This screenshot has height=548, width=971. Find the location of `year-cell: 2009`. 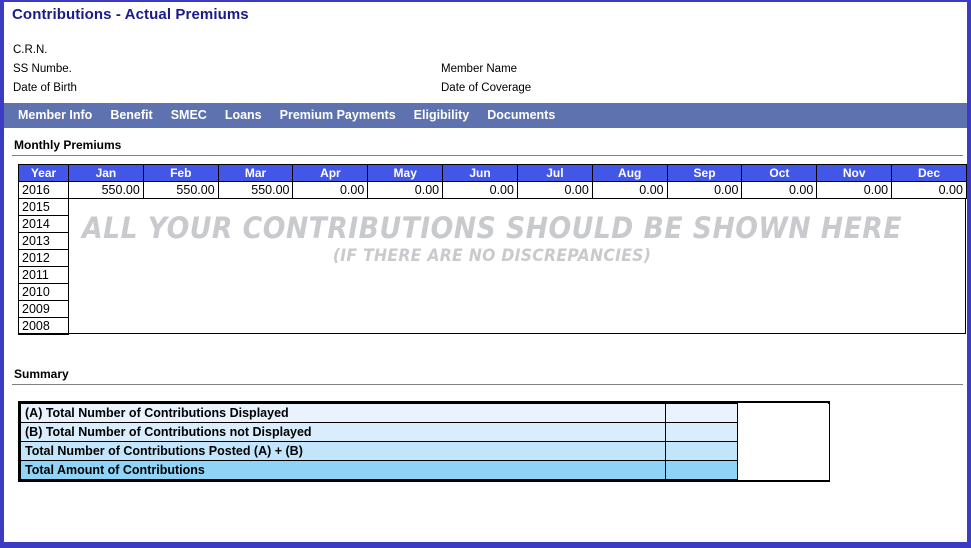

year-cell: 2009 is located at coordinates (43, 309).